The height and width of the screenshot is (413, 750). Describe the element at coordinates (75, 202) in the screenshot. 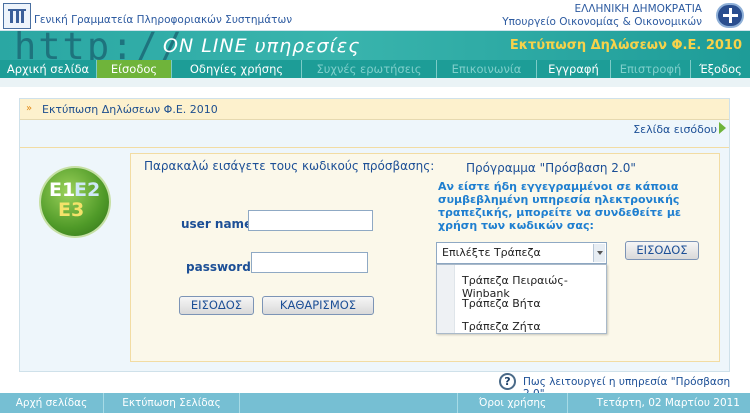

I see `e1-e2-e3-logo: E1 E2 E3` at that location.